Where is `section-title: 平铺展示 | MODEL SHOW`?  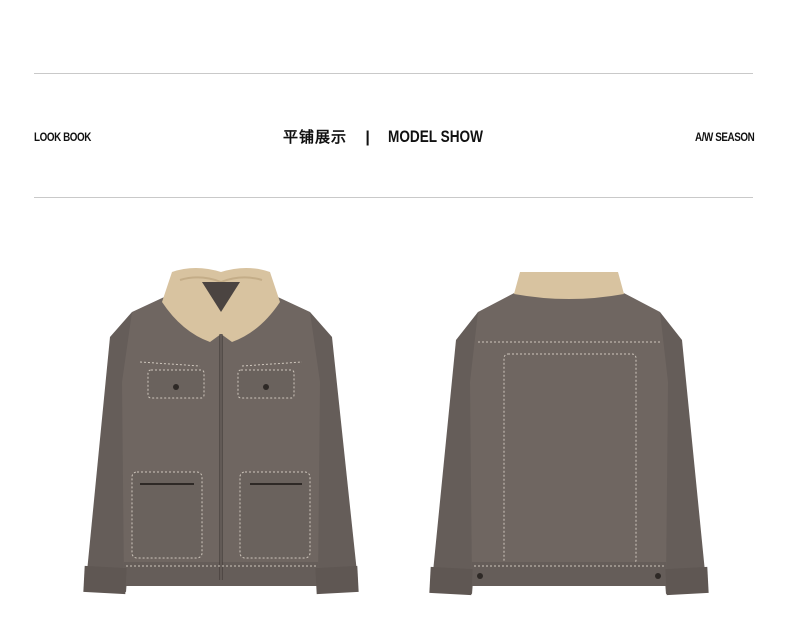
section-title: 平铺展示 | MODEL SHOW is located at coordinates (395, 137).